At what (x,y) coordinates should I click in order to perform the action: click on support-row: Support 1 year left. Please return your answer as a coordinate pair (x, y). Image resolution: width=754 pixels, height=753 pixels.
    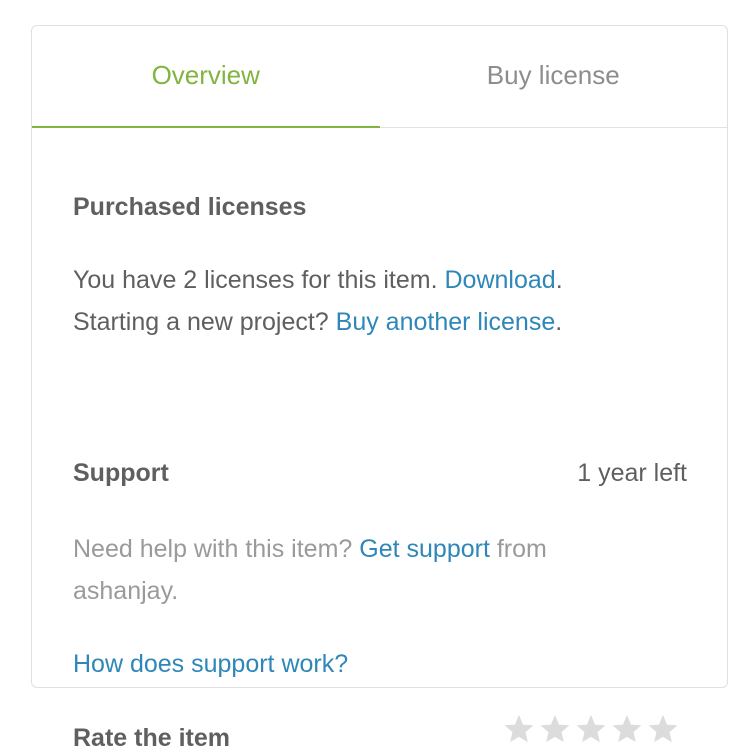
    Looking at the image, I should click on (380, 473).